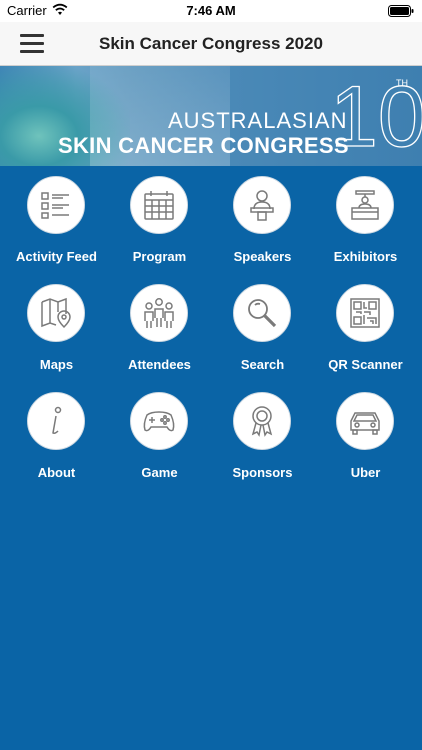  I want to click on qr-code-icon, so click(365, 313).